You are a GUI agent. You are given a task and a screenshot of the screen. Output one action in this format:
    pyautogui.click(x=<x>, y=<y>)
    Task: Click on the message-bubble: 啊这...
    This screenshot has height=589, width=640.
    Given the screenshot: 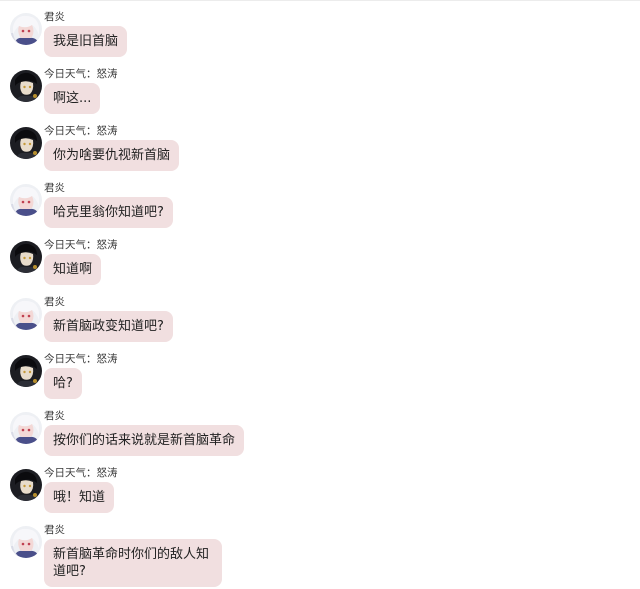 What is the action you would take?
    pyautogui.click(x=72, y=98)
    